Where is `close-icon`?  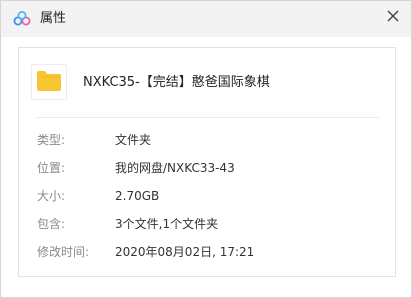
close-icon is located at coordinates (393, 16).